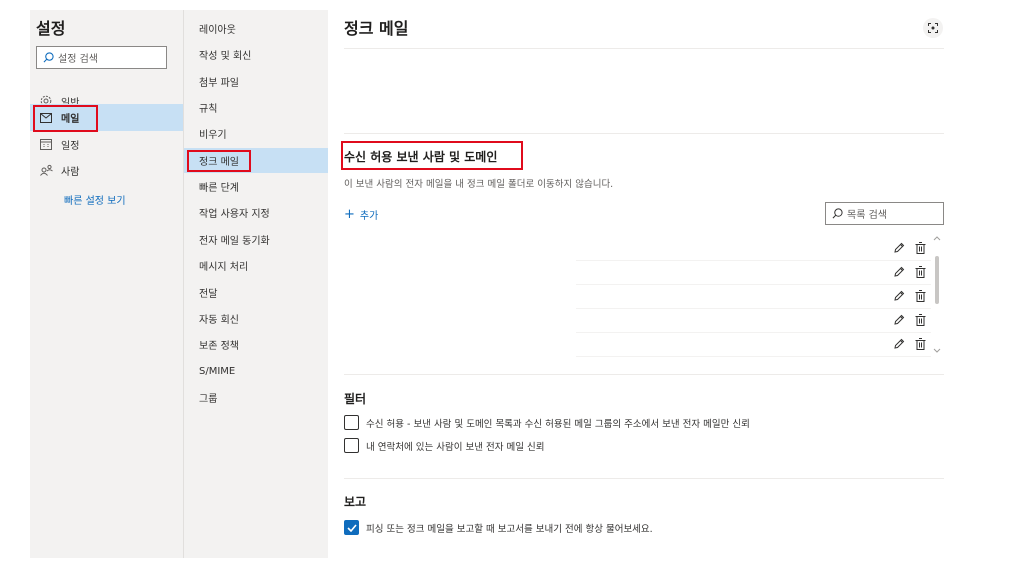 The height and width of the screenshot is (576, 1011). I want to click on nav-item-groups: 그룹, so click(256, 397).